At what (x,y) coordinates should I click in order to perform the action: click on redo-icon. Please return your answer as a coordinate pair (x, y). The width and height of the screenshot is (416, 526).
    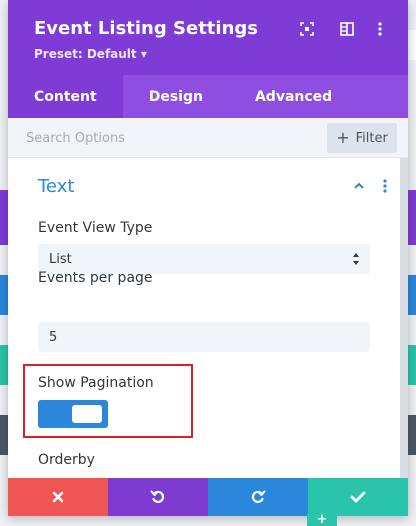
    Looking at the image, I should click on (258, 497).